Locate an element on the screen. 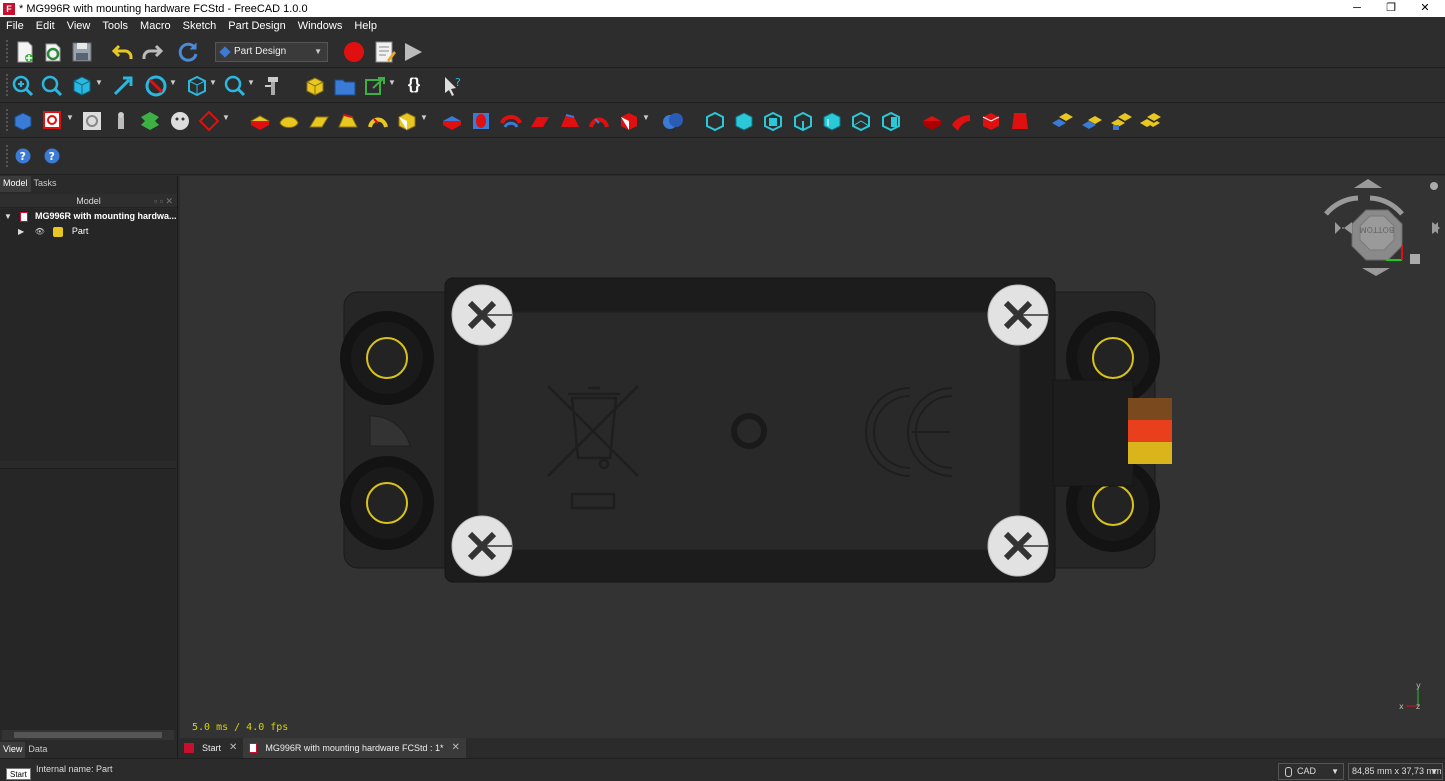 Image resolution: width=1445 pixels, height=781 pixels. tab-tasks: Tasks is located at coordinates (45, 184).